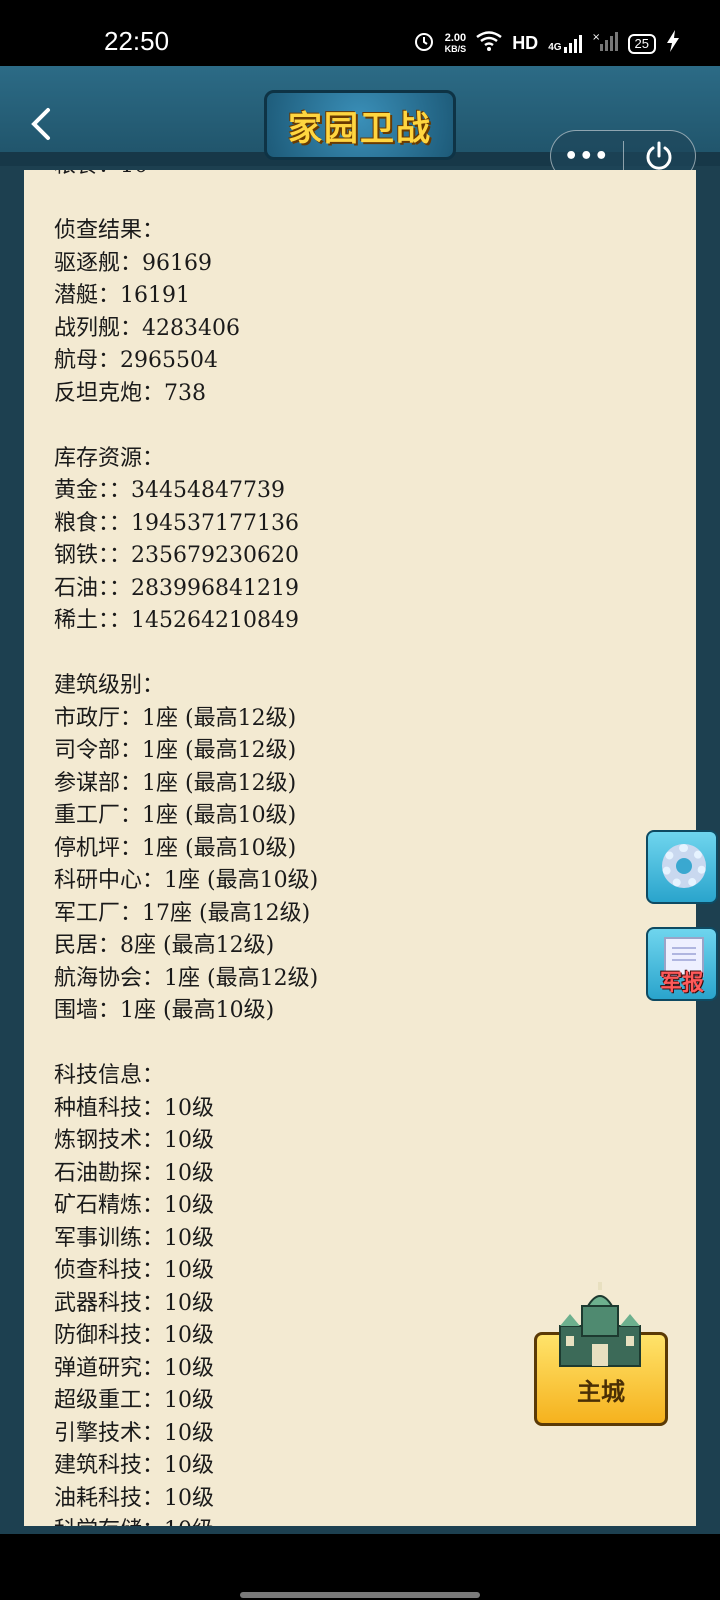 The height and width of the screenshot is (1600, 720). What do you see at coordinates (109, 458) in the screenshot?
I see `resources-title: 库存资源：` at bounding box center [109, 458].